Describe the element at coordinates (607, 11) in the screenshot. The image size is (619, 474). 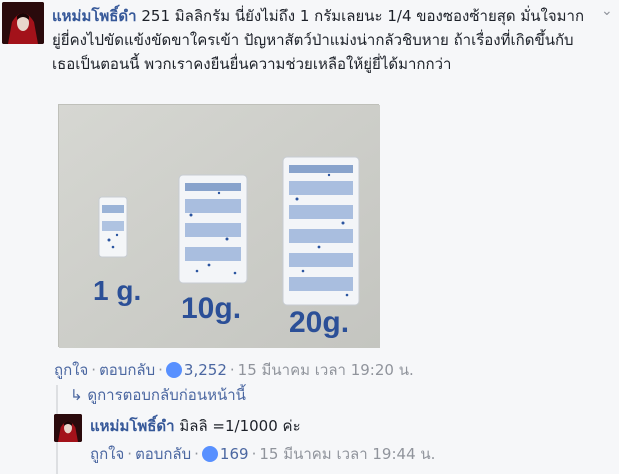
I see `chevron-down-icon: ⌄` at that location.